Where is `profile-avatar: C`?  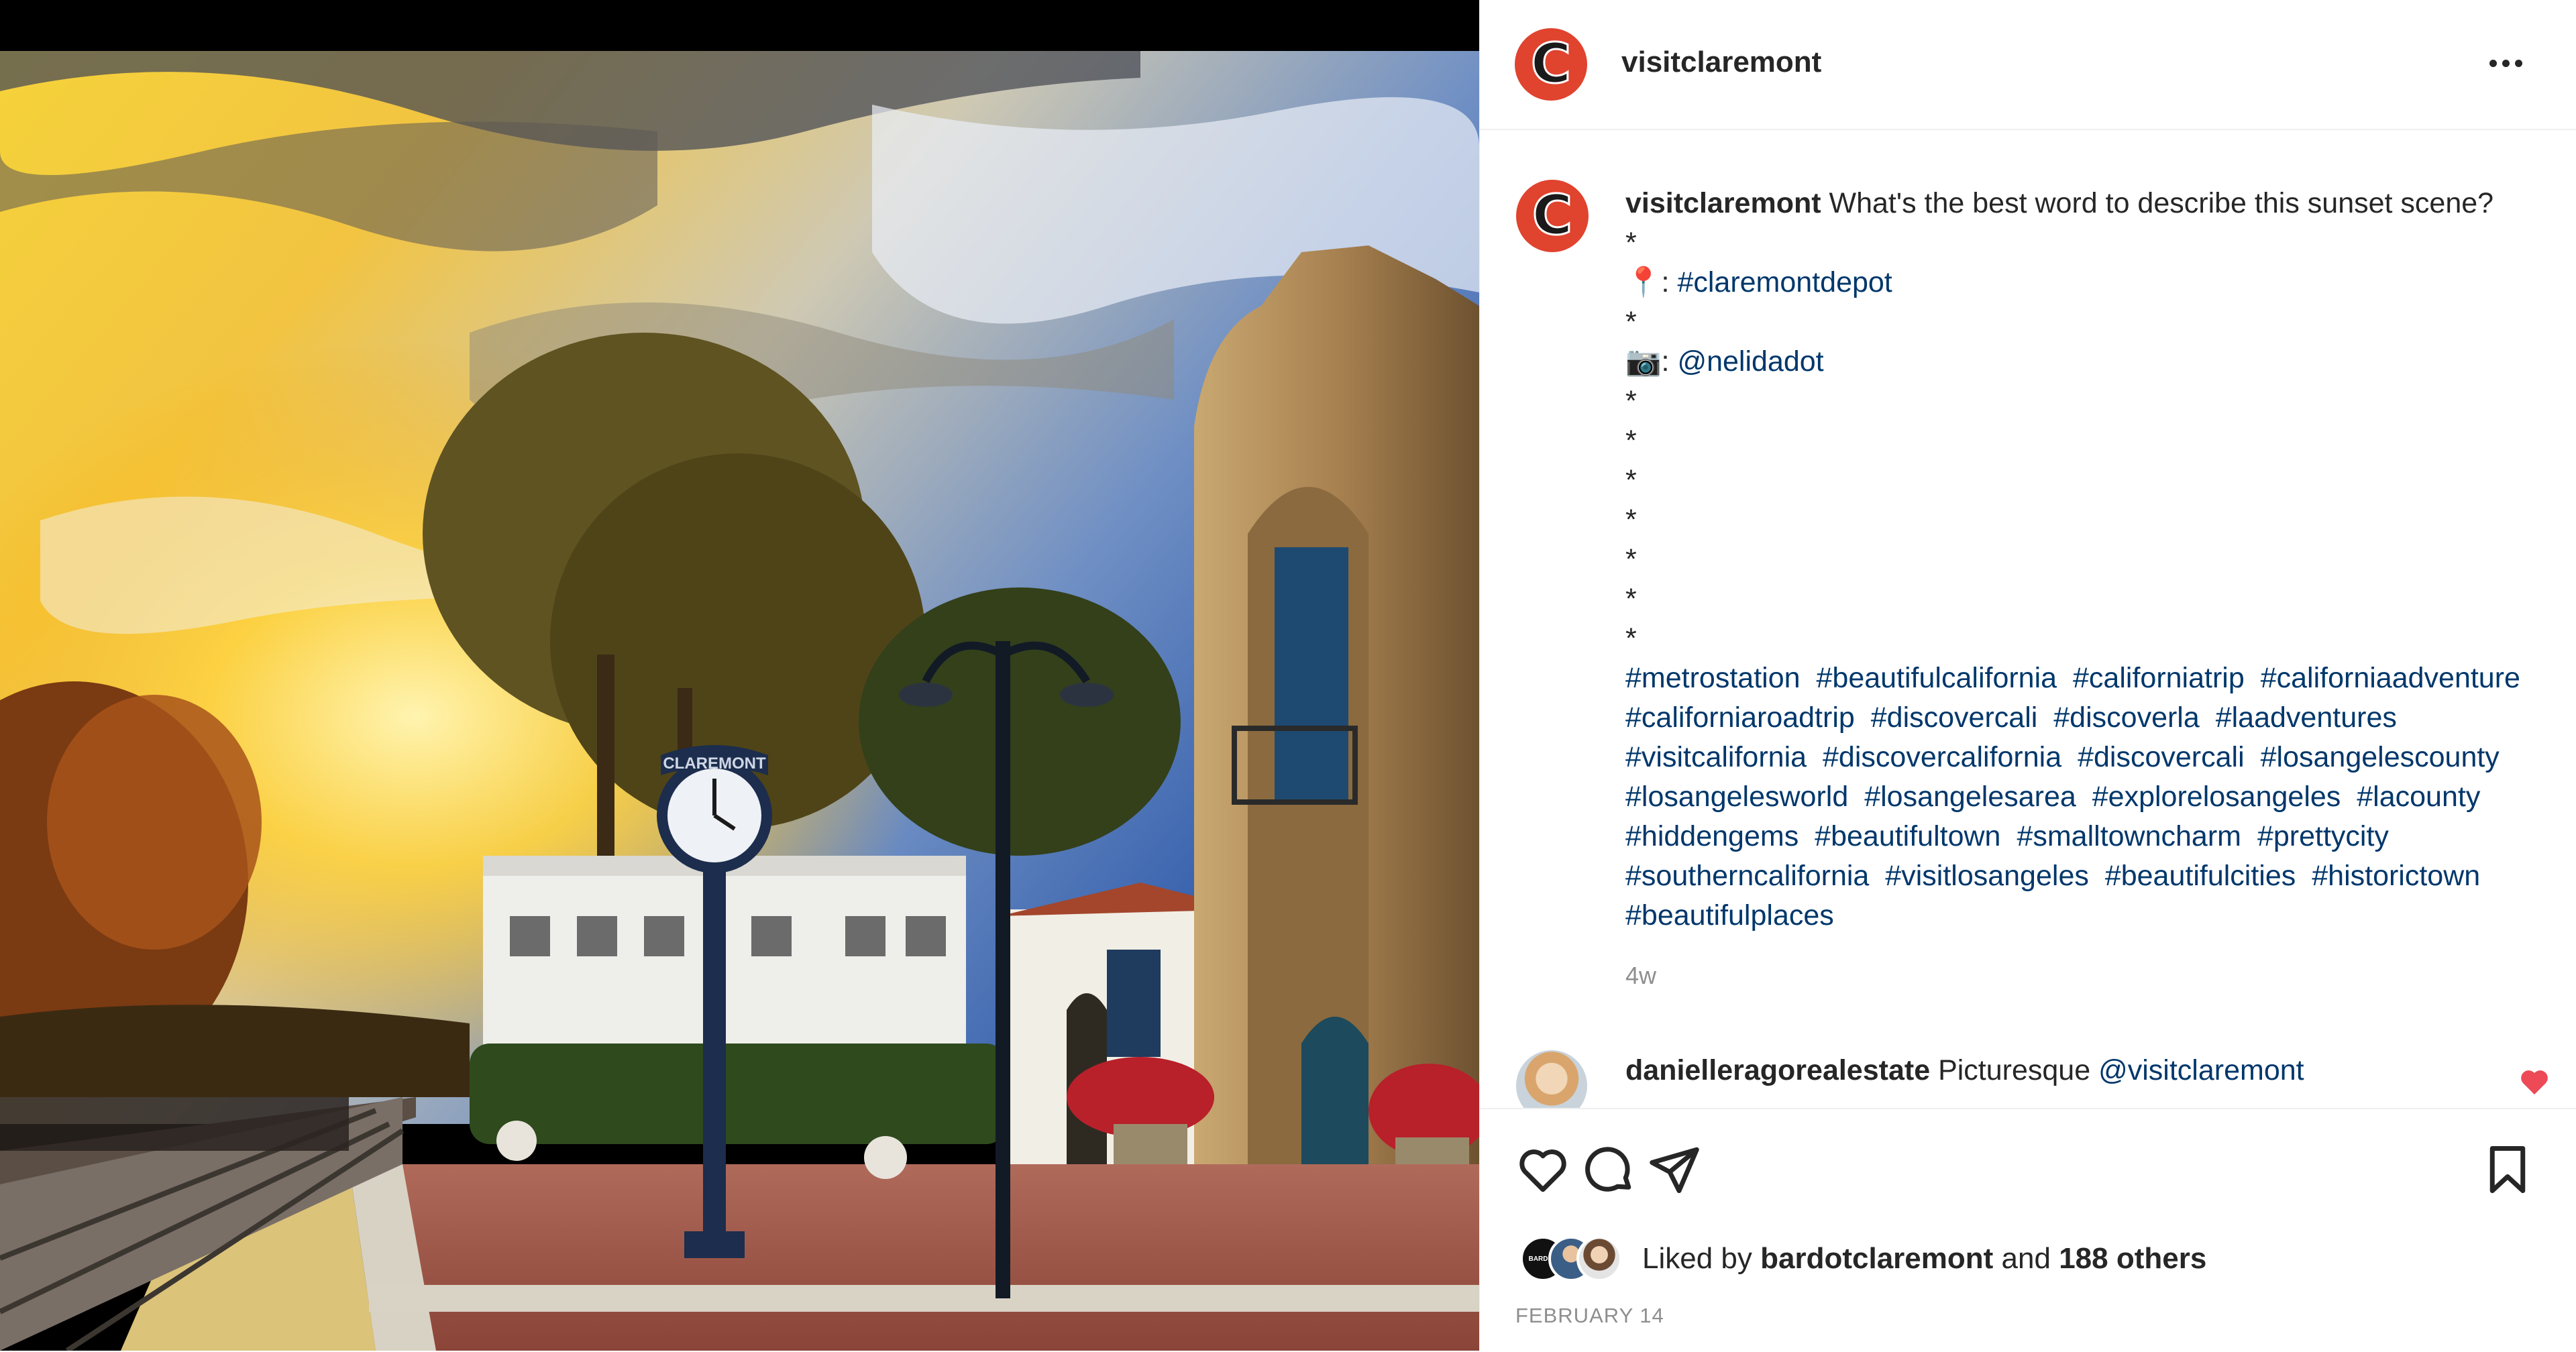 profile-avatar: C is located at coordinates (1551, 64).